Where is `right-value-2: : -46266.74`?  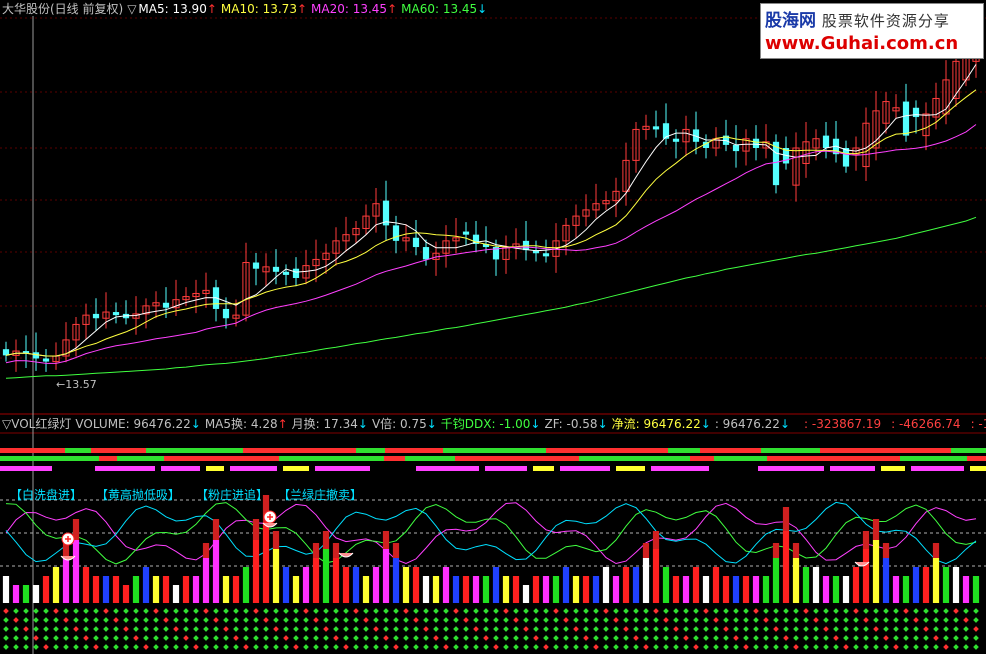
right-value-2: : -46266.74 is located at coordinates (926, 424).